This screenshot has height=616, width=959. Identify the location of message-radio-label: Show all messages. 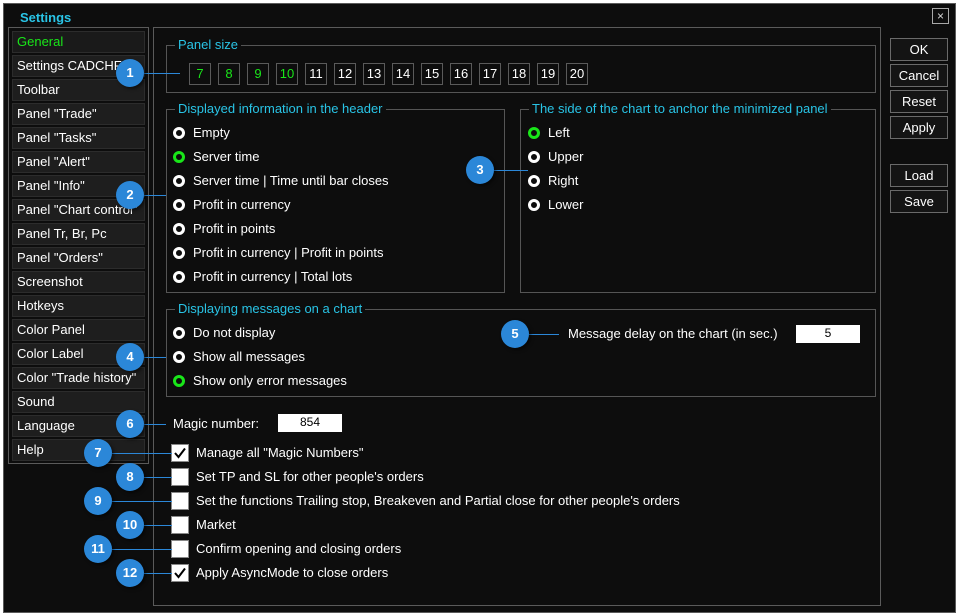
(249, 356).